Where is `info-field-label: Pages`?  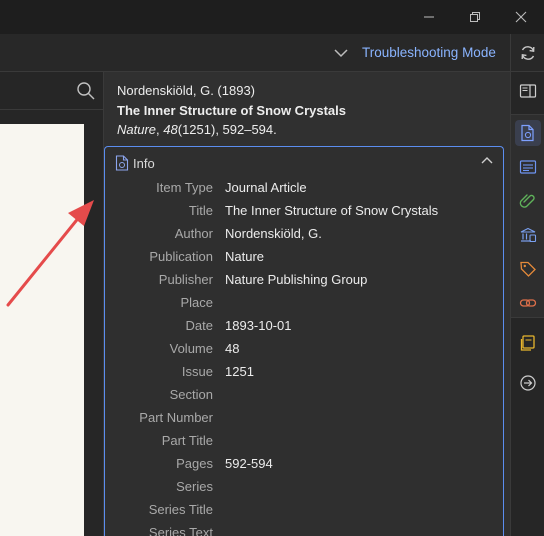
info-field-label: Pages is located at coordinates (194, 463).